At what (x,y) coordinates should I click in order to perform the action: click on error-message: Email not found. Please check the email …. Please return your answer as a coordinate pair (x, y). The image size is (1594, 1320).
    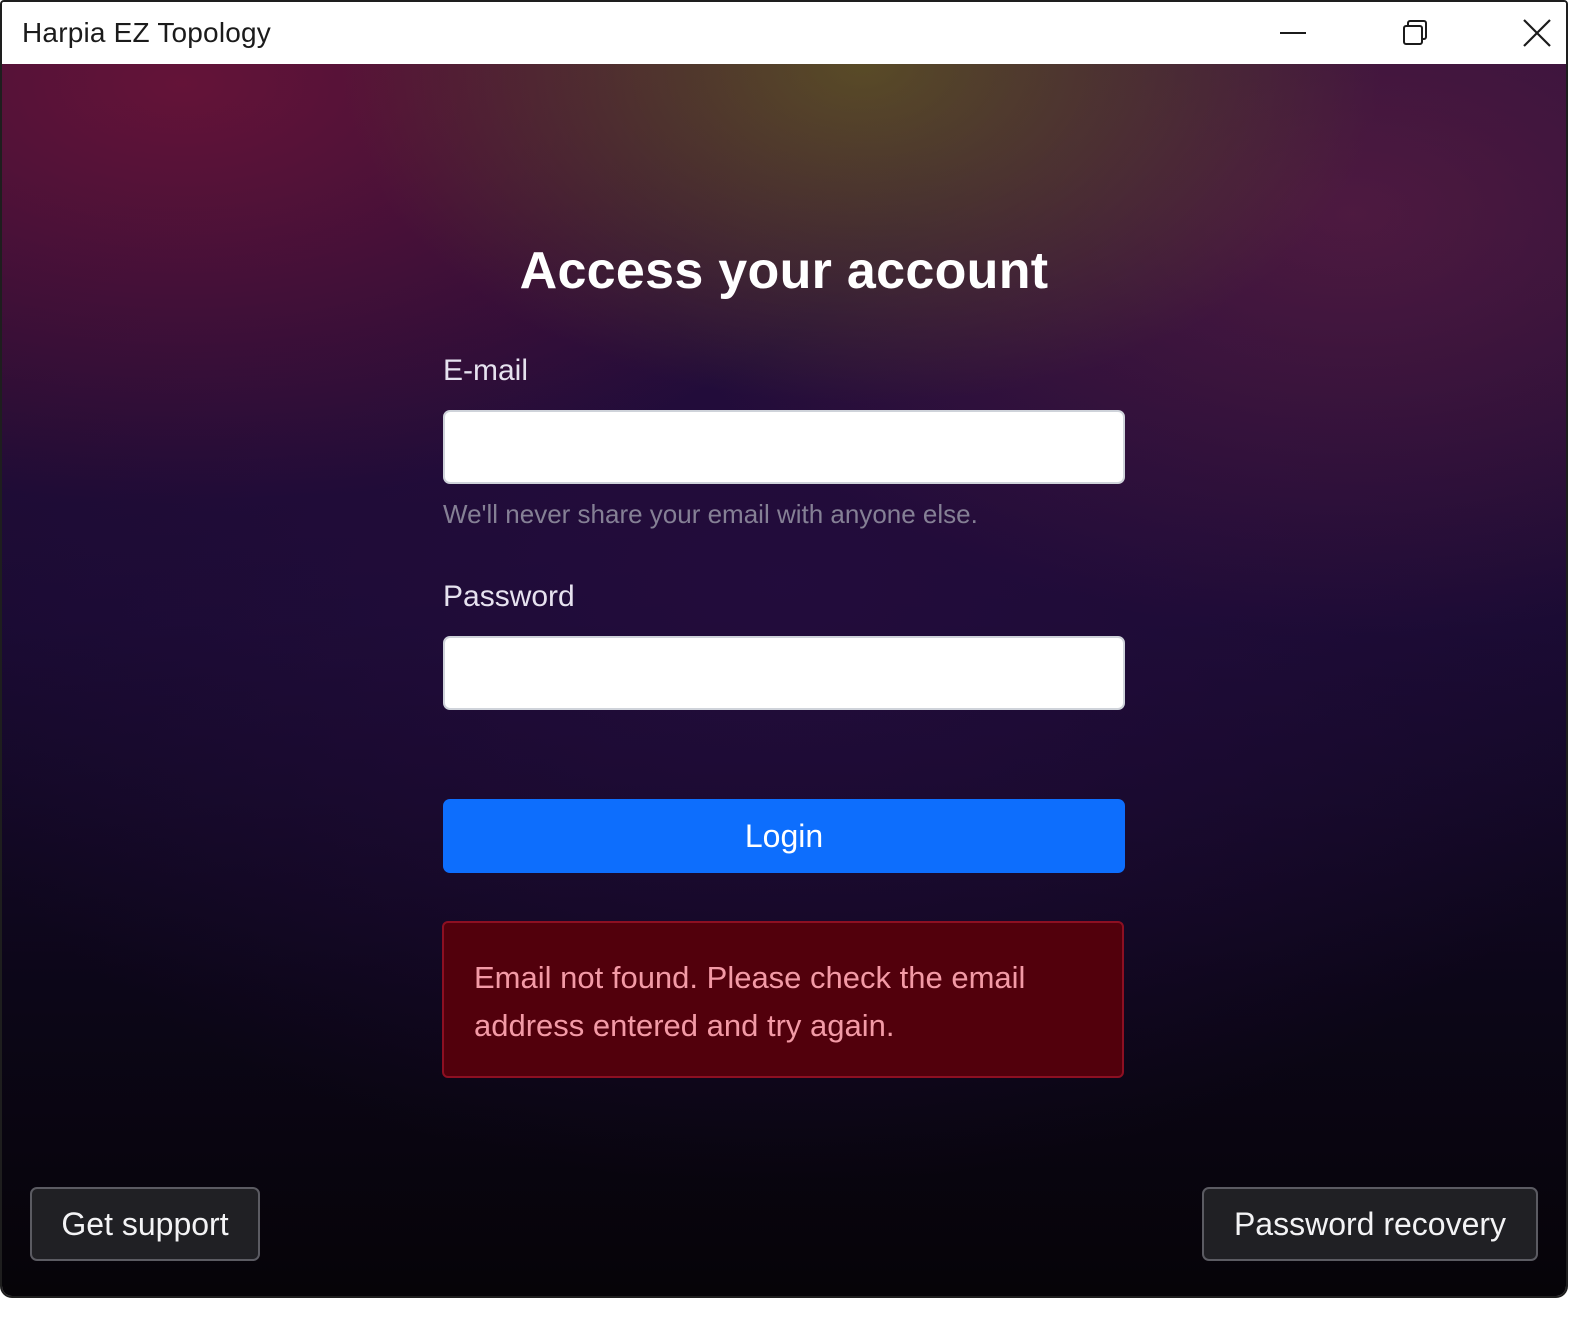
    Looking at the image, I should click on (750, 1001).